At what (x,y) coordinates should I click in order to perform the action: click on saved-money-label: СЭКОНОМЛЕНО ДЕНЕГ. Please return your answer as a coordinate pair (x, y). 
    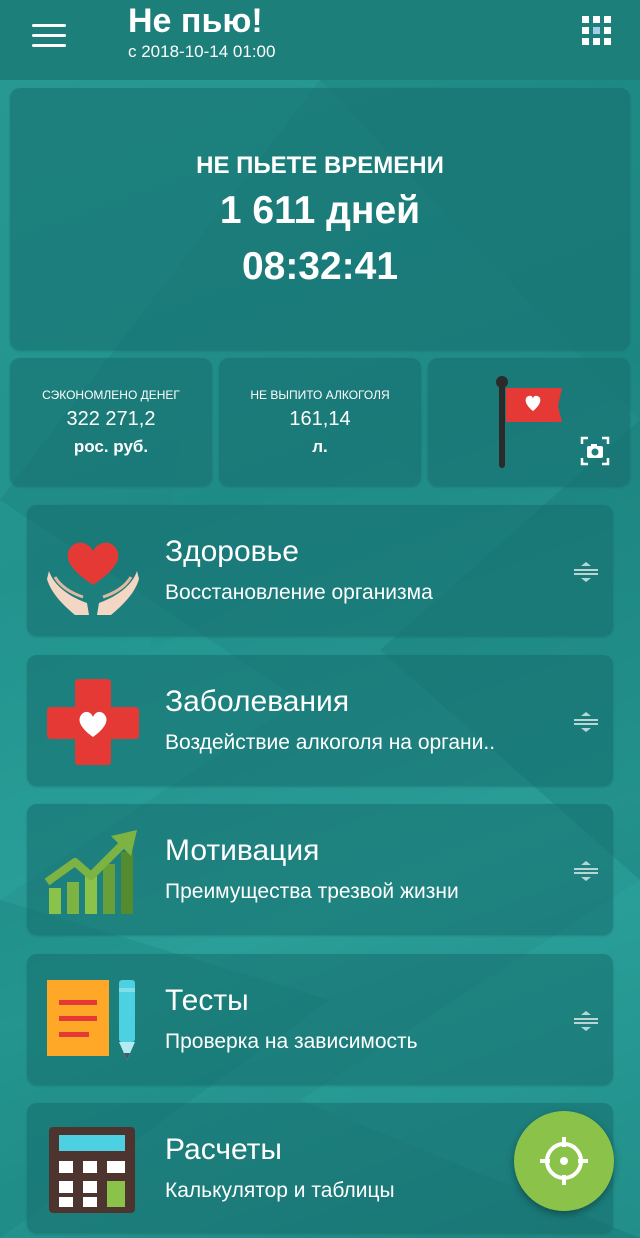
    Looking at the image, I should click on (111, 395).